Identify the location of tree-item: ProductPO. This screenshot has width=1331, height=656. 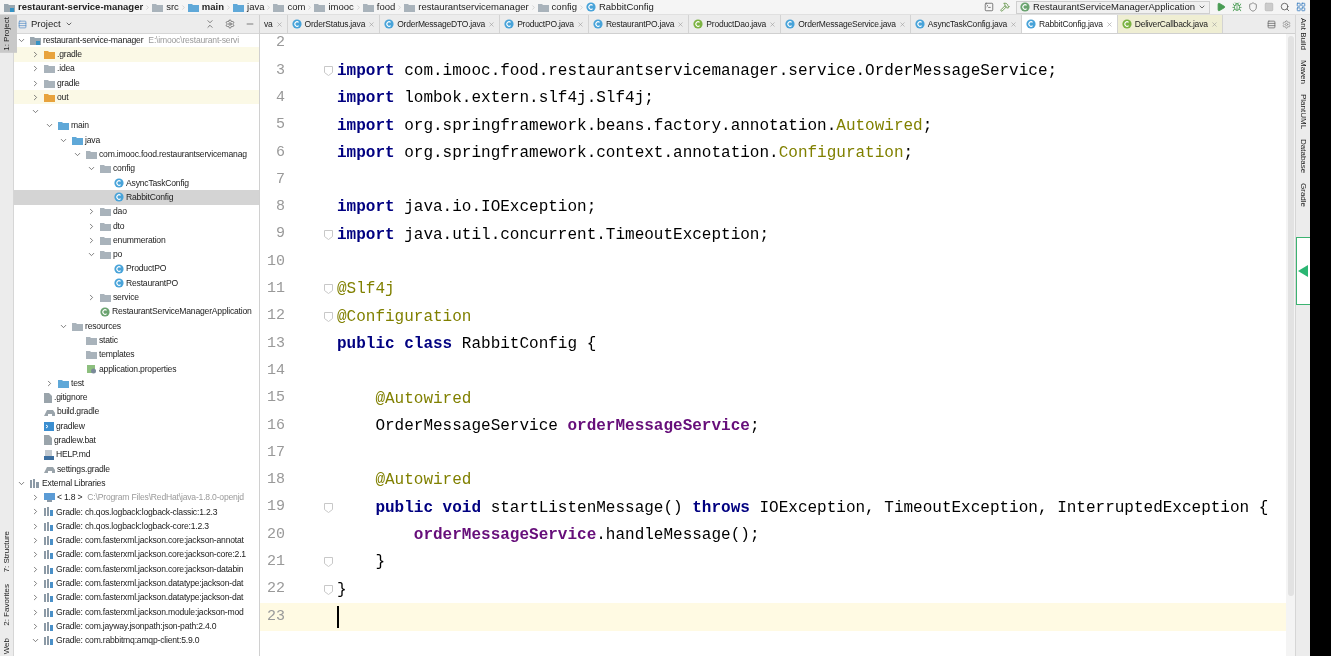
(136, 269).